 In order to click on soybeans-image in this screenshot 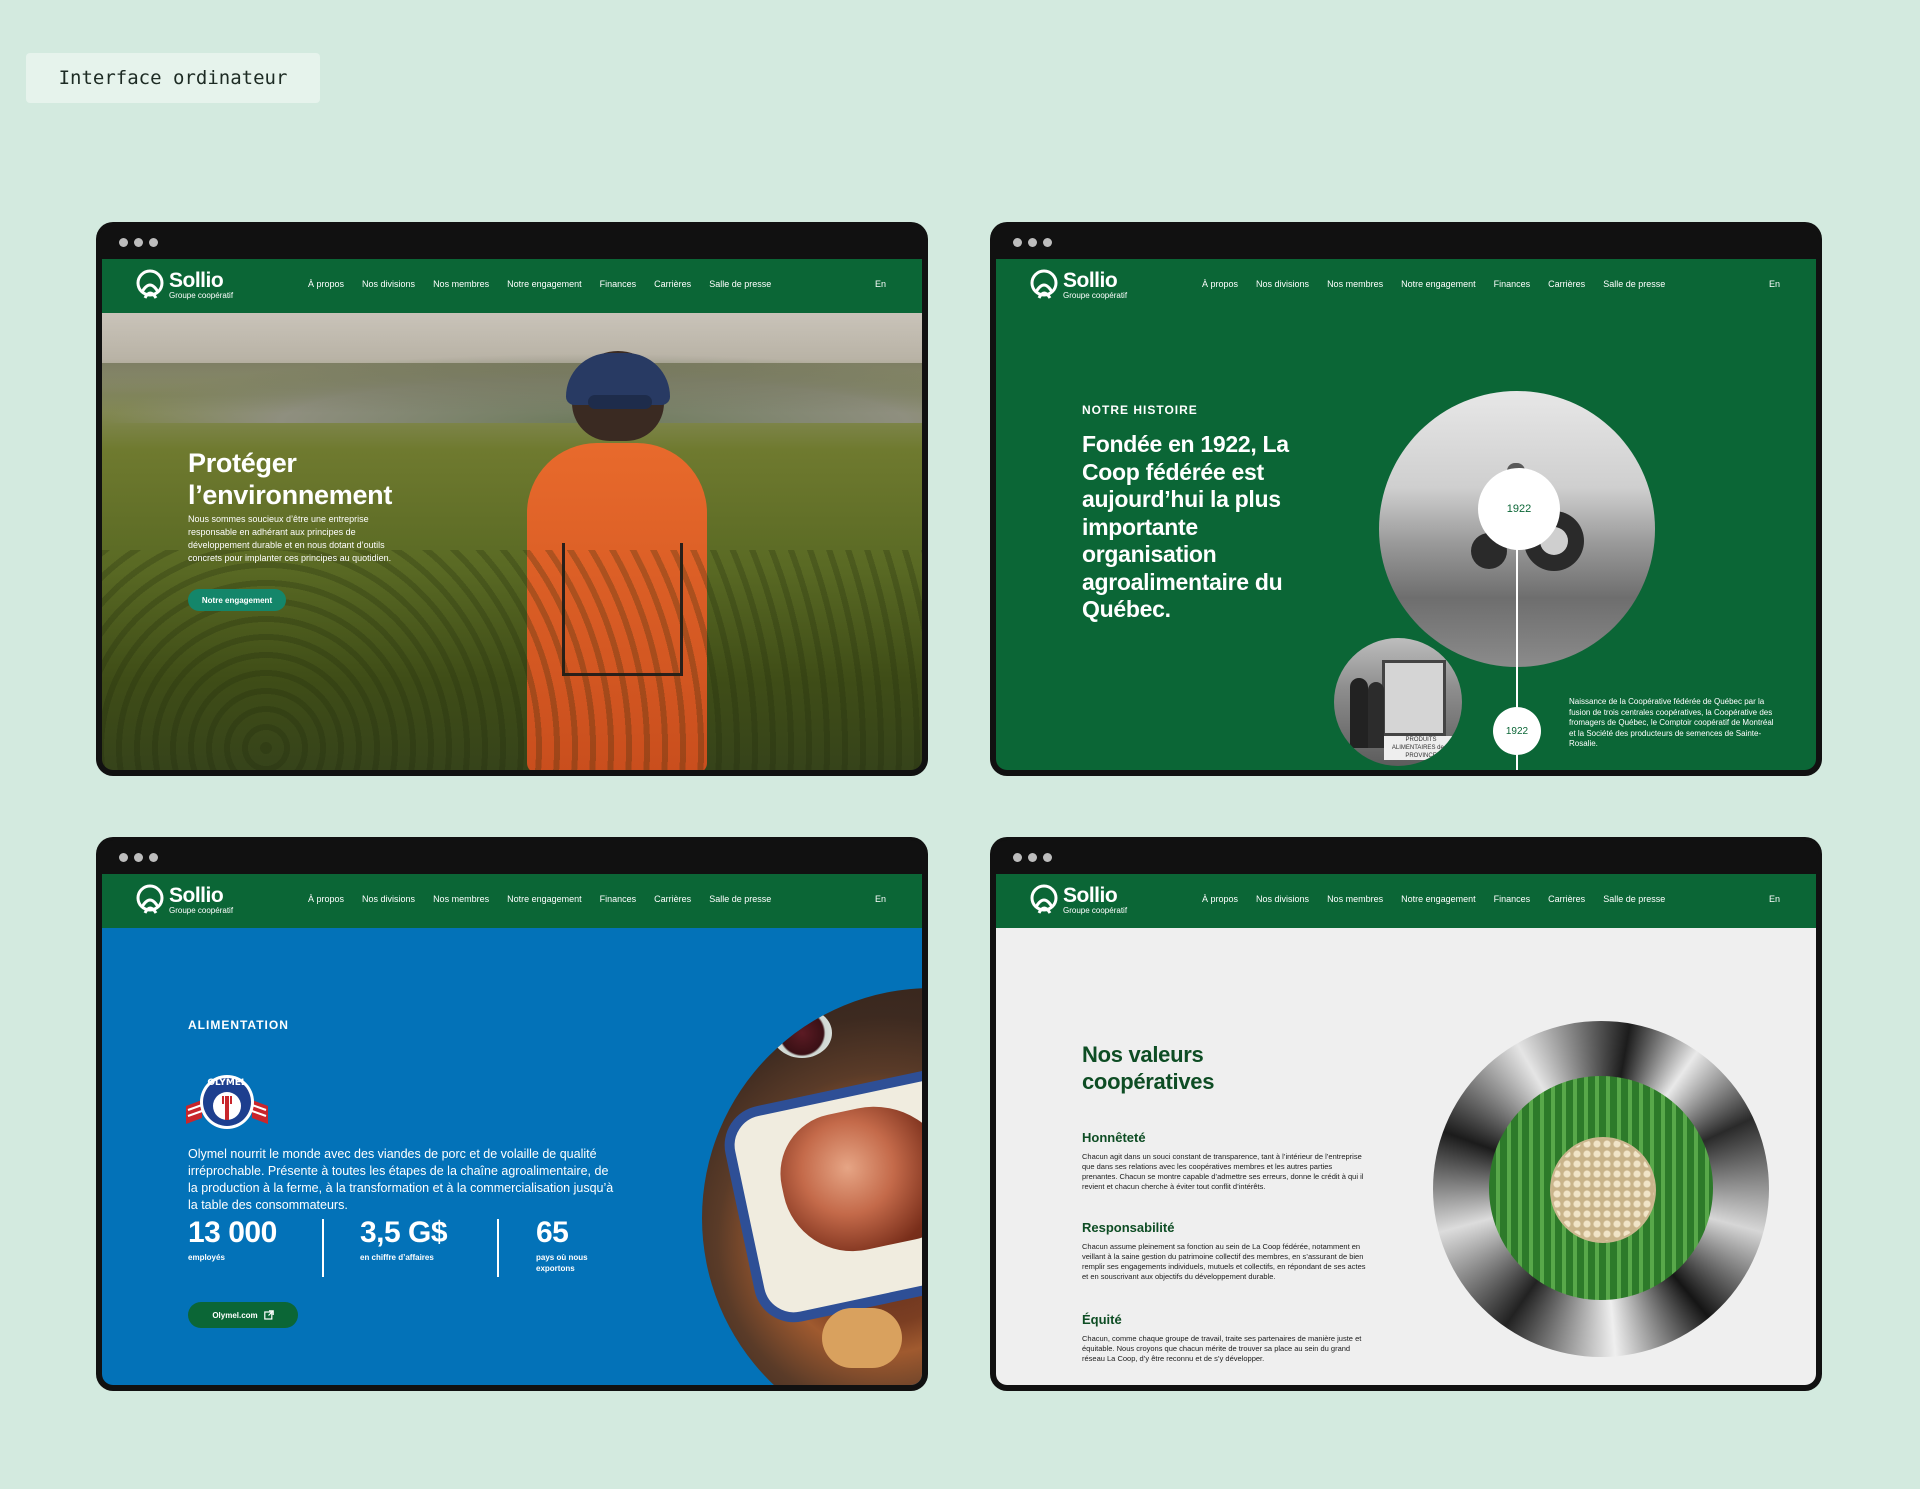, I will do `click(1603, 1190)`.